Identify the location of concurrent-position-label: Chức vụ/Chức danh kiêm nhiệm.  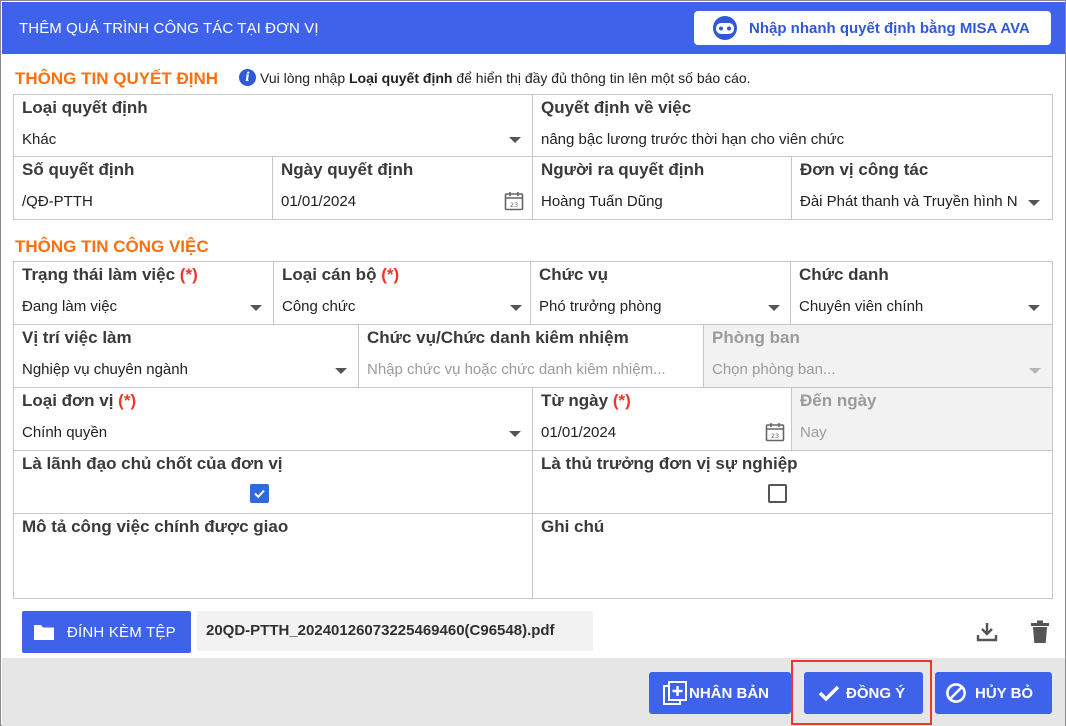
(498, 337).